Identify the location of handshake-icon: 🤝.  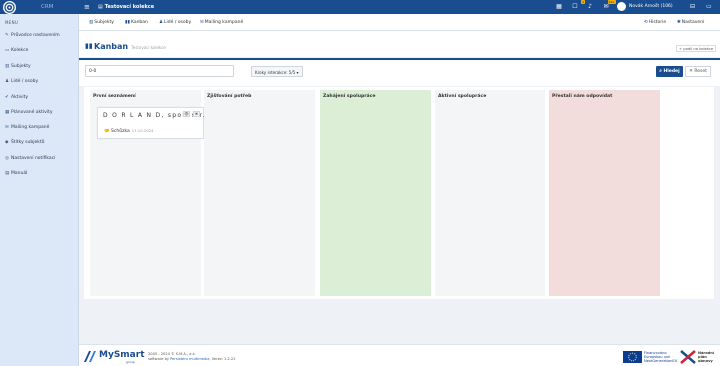
(107, 131).